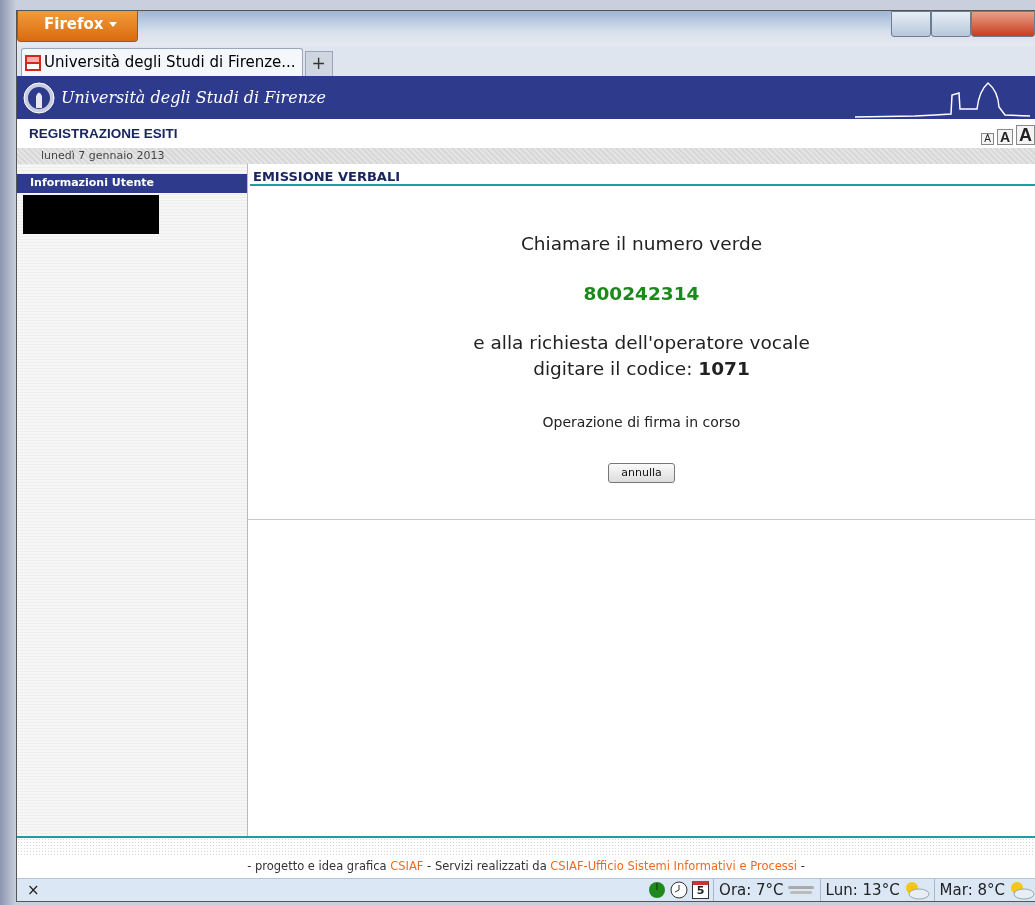 The width and height of the screenshot is (1035, 905). I want to click on weather-reading: Mar: 8°C, so click(972, 890).